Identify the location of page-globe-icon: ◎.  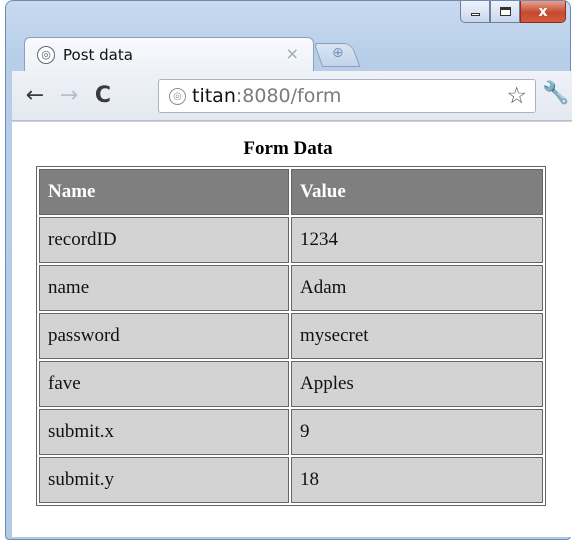
(177, 96).